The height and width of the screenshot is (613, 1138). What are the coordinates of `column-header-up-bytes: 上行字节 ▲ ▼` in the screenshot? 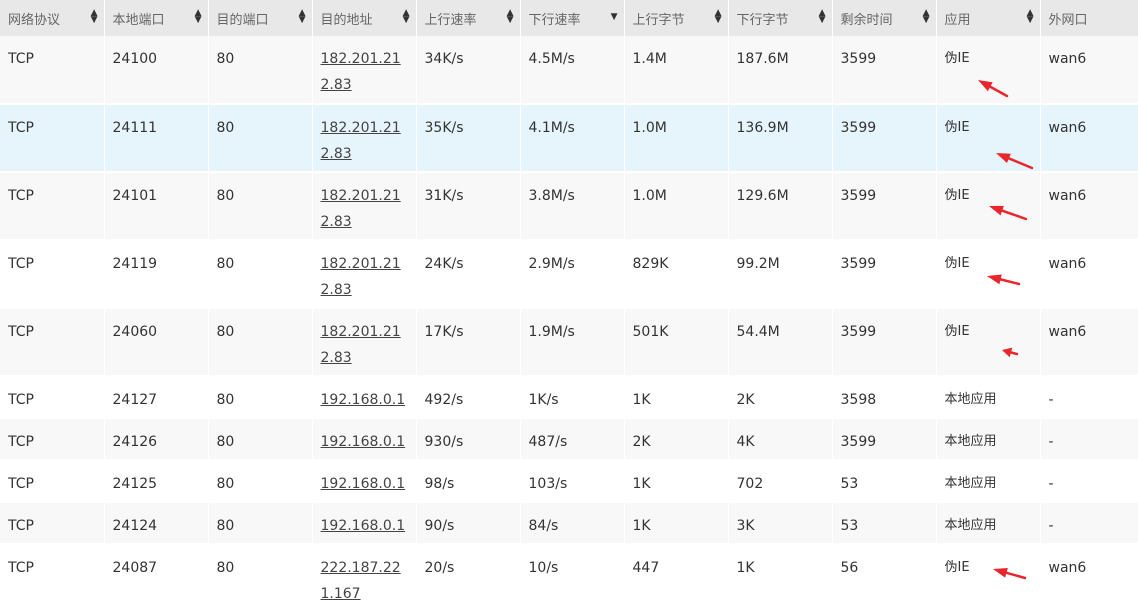 It's located at (676, 18).